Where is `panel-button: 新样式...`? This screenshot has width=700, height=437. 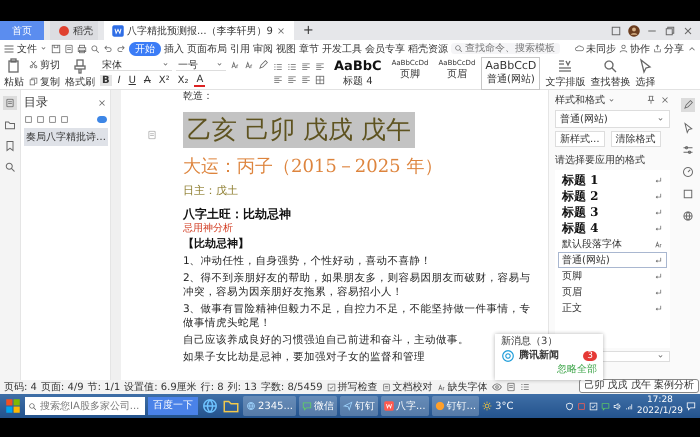
panel-button: 新样式... is located at coordinates (580, 139).